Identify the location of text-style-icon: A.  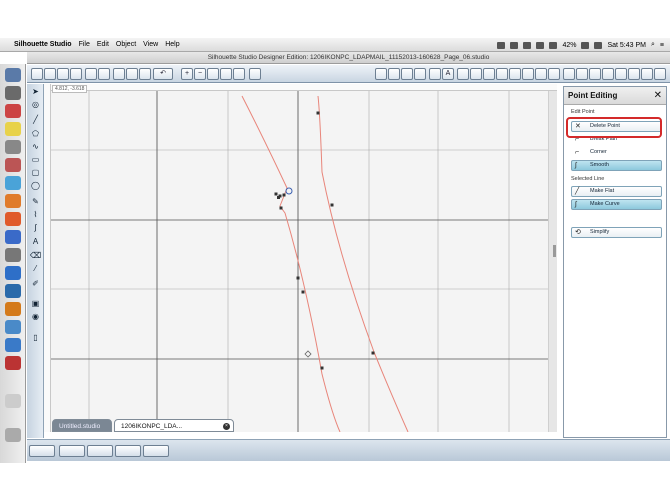
(448, 74).